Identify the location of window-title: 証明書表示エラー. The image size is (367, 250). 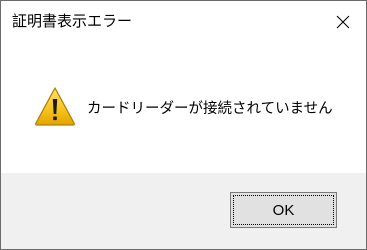
(72, 21).